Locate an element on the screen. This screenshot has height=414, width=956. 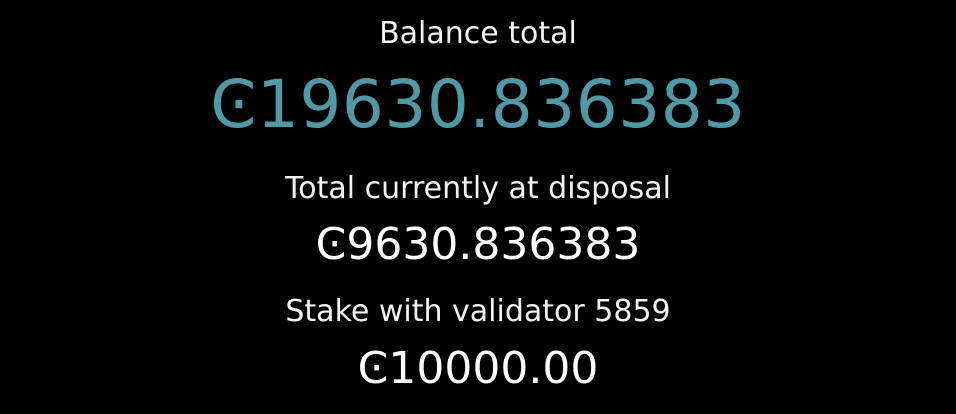
validator-stake-label: Stake with validator 5859 is located at coordinates (478, 311).